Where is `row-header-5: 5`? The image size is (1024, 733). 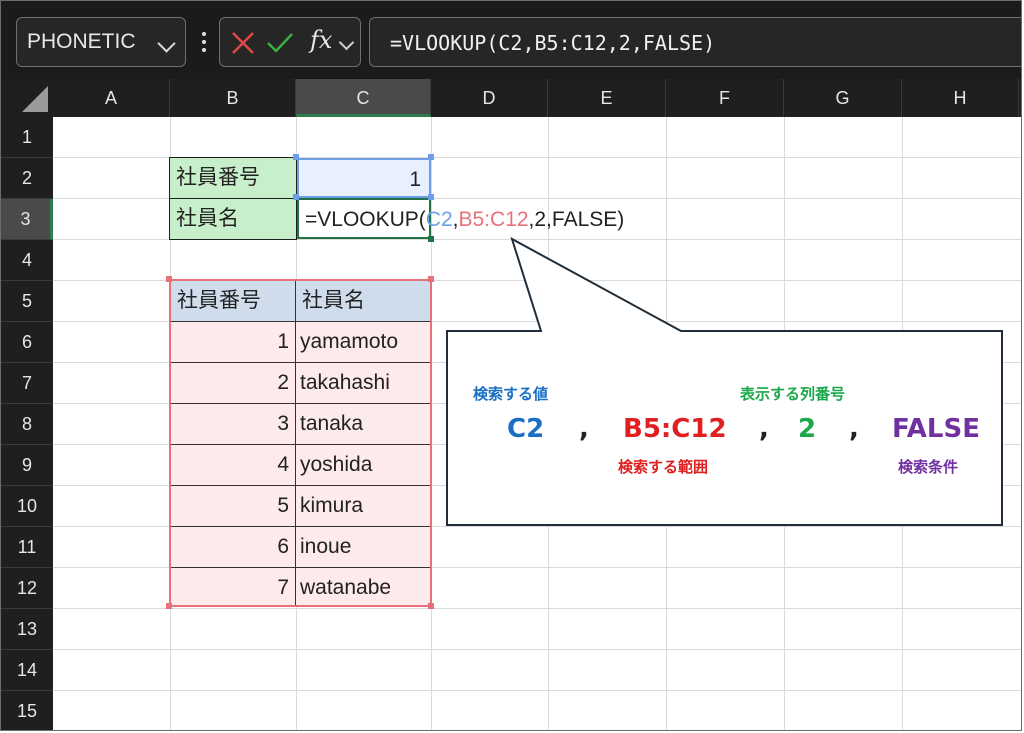 row-header-5: 5 is located at coordinates (27, 301).